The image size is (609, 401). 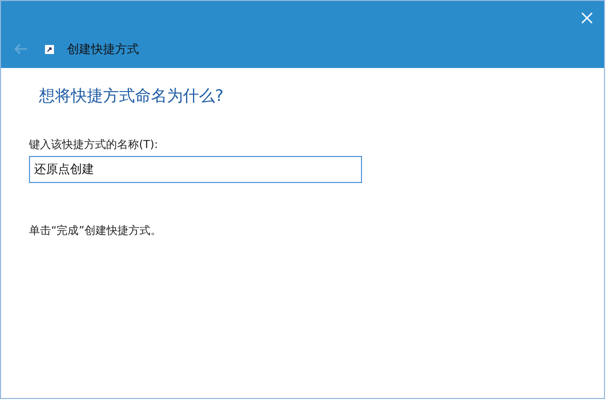 What do you see at coordinates (21, 49) in the screenshot?
I see `back-arrow-icon` at bounding box center [21, 49].